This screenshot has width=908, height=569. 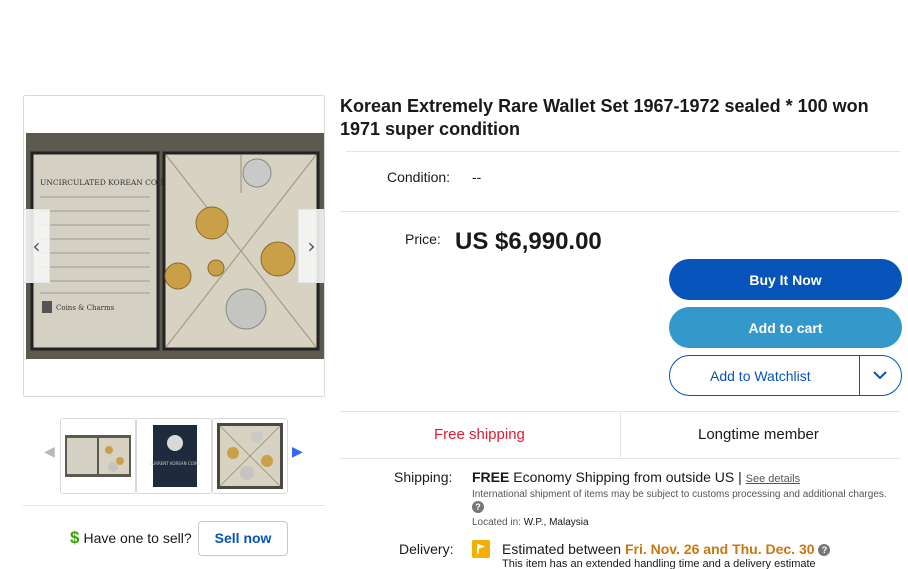 I want to click on thumbnail-3-image, so click(x=250, y=456).